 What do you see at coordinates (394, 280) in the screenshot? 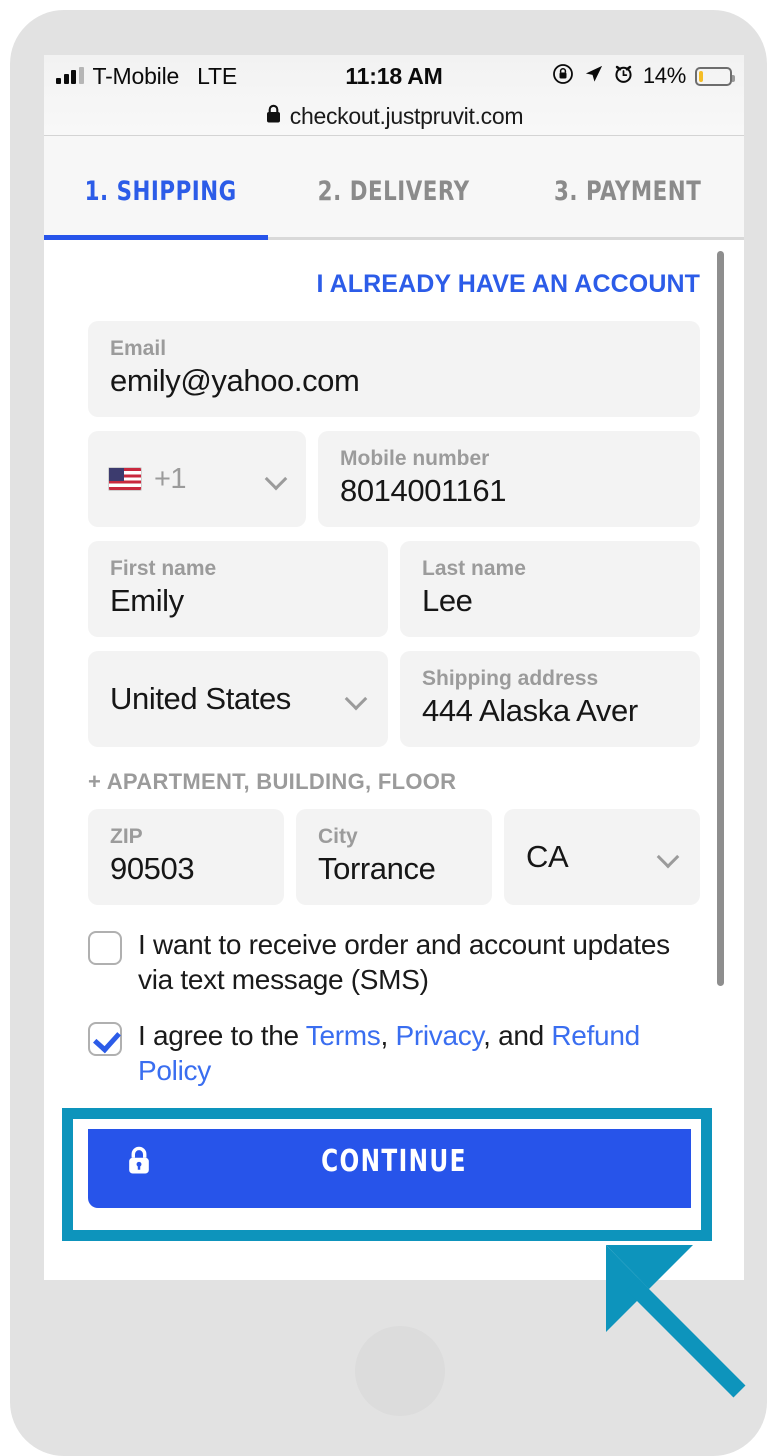
I see `already-have-account-link: I ALREADY HAVE AN ACCOUNT` at bounding box center [394, 280].